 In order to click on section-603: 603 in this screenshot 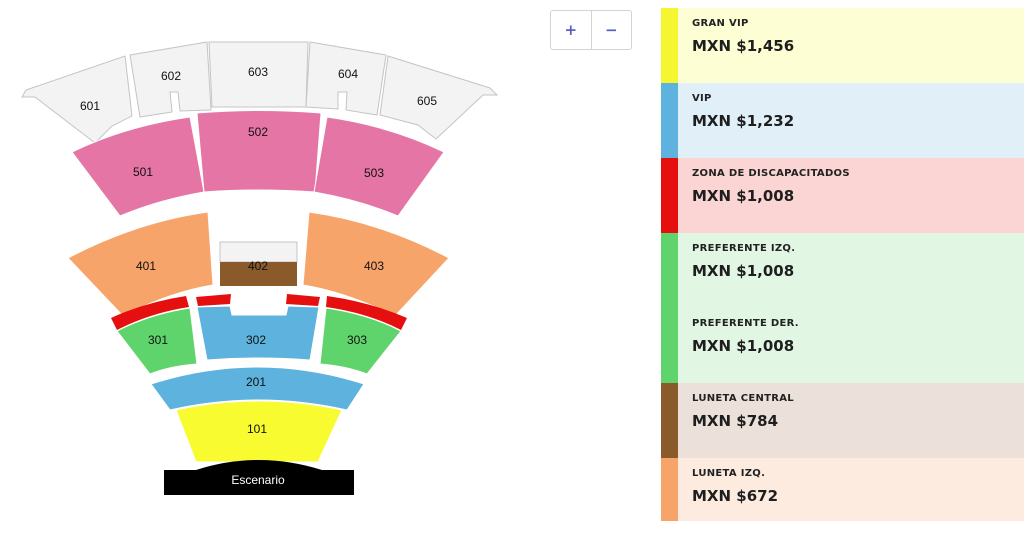, I will do `click(258, 74)`.